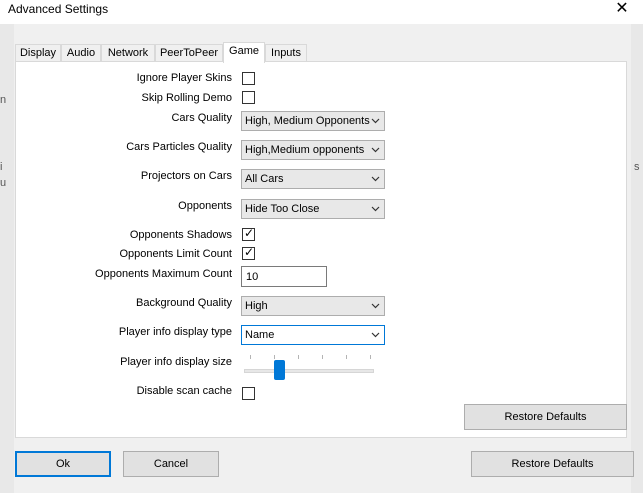  I want to click on ignore-player-skins-checkbox, so click(248, 78).